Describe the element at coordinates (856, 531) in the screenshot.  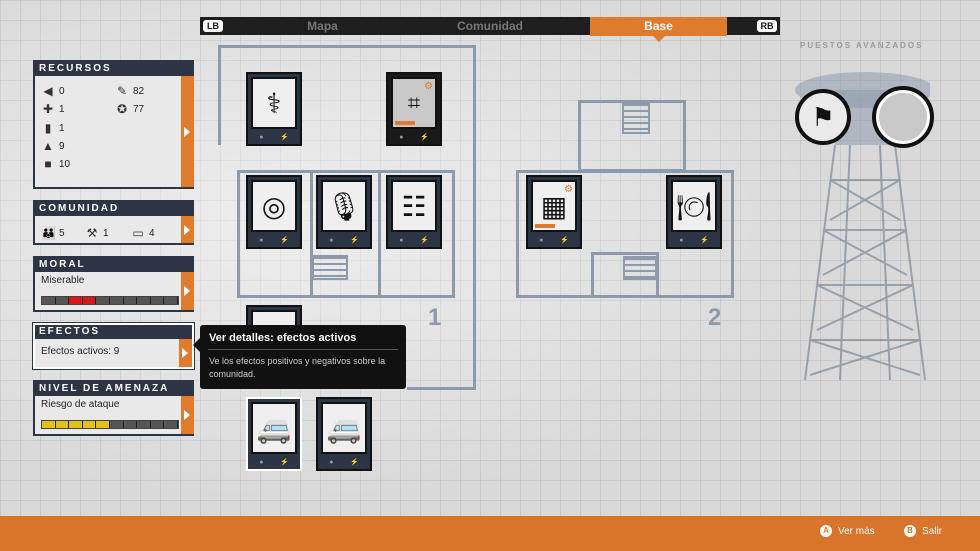
I see `hint-ver-mas-label: Ver más` at that location.